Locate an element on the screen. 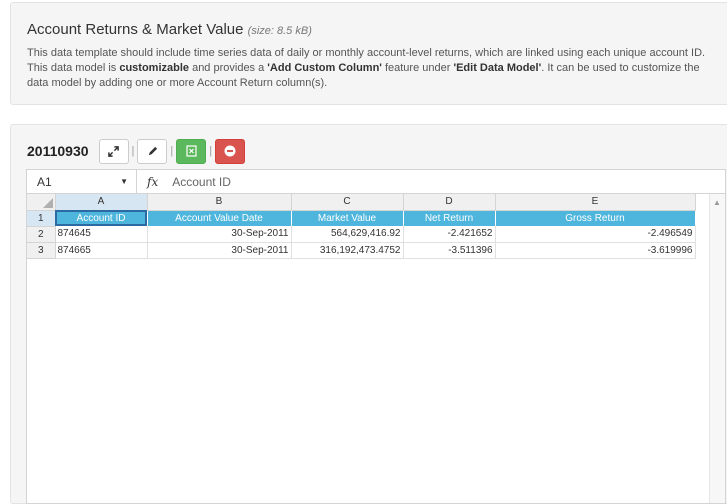 The image size is (727, 504). column-header-e: E is located at coordinates (595, 202).